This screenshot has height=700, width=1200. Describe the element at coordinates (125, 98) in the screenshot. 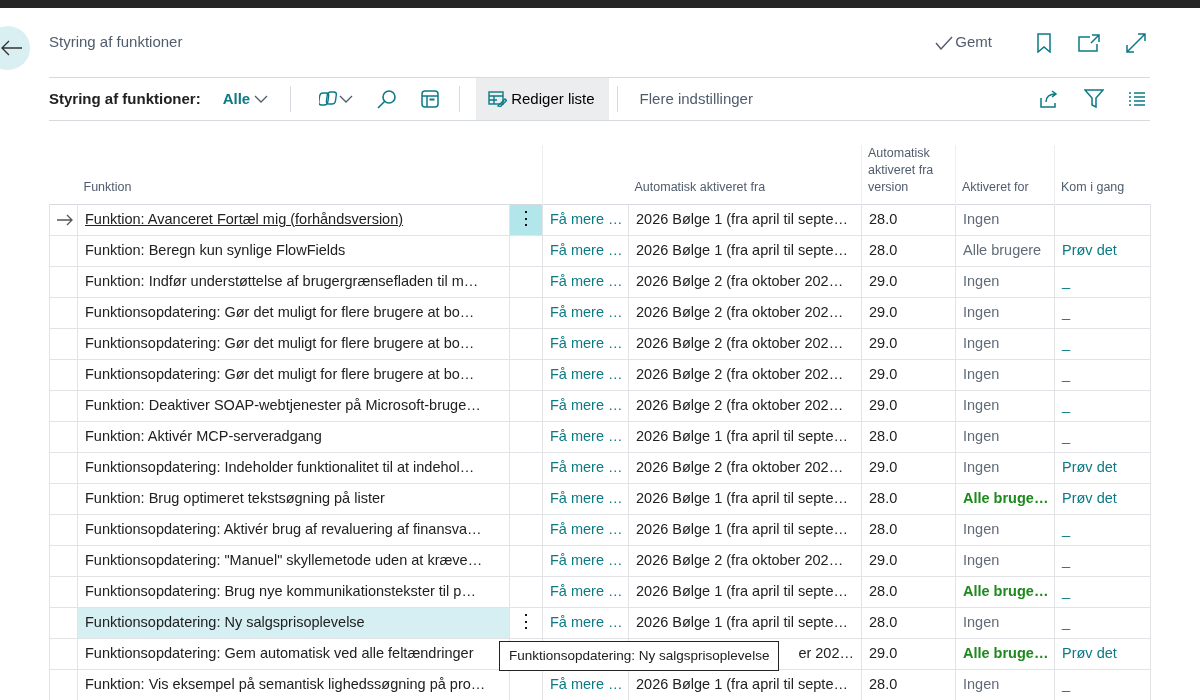

I see `filter-label: Styring af funktioner:` at that location.